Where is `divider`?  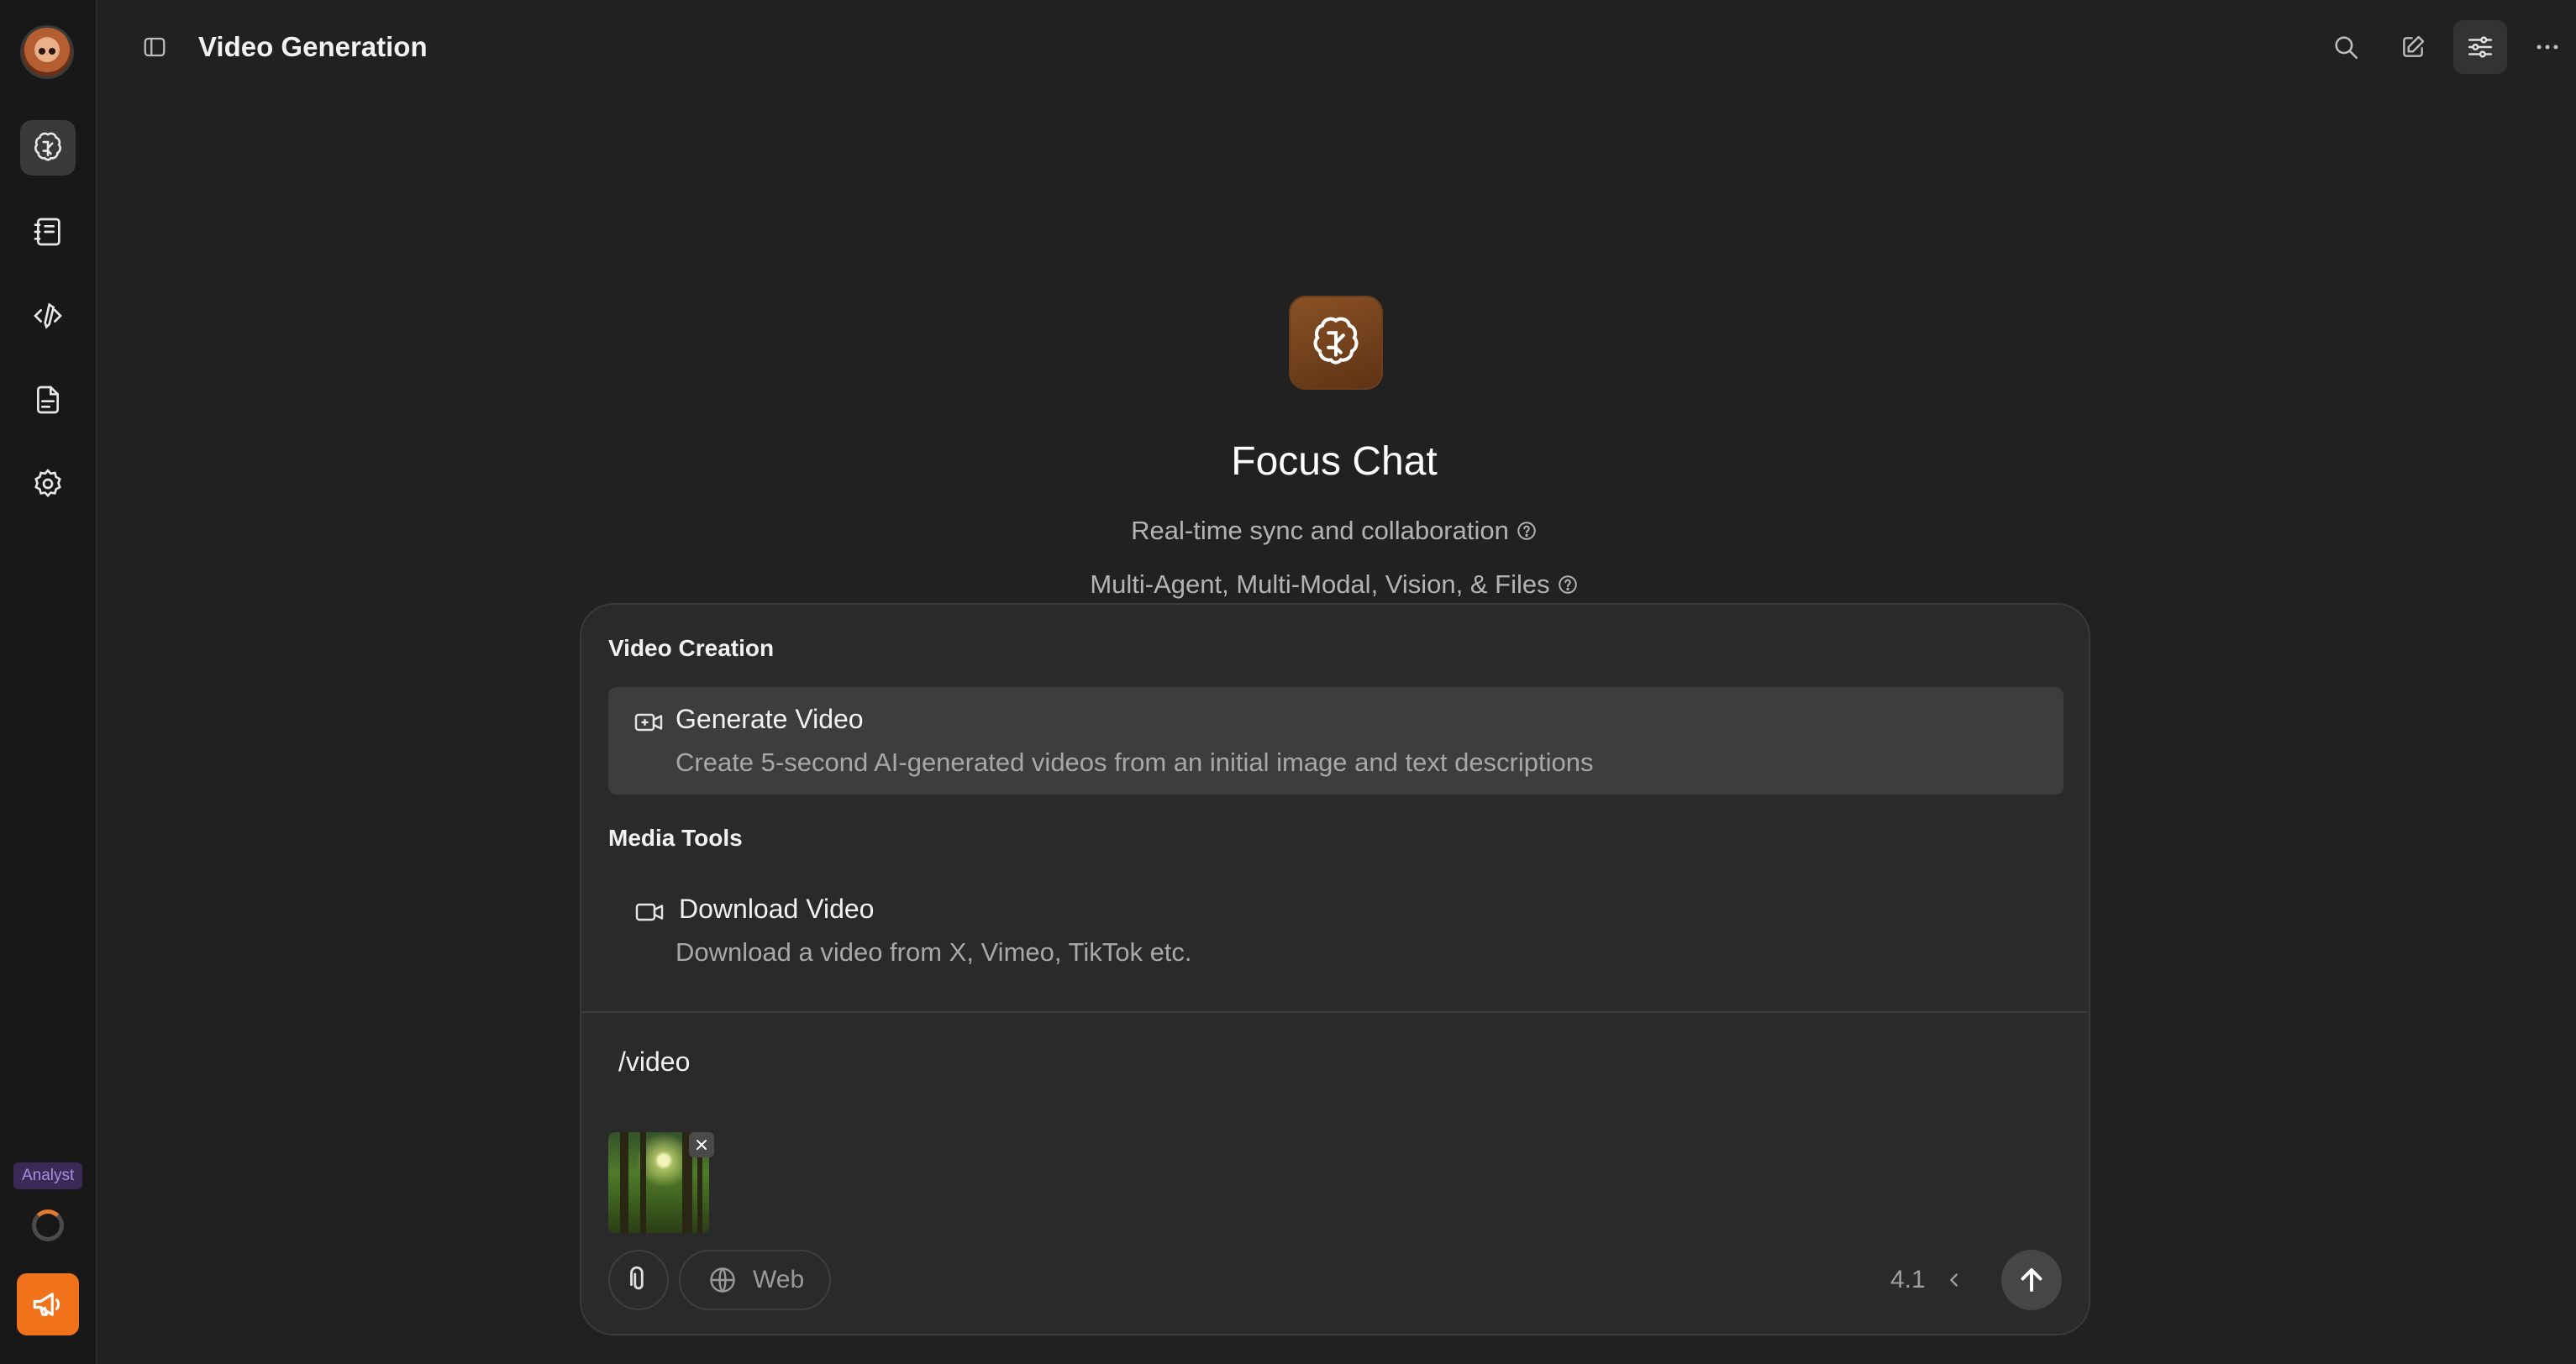 divider is located at coordinates (1335, 1012).